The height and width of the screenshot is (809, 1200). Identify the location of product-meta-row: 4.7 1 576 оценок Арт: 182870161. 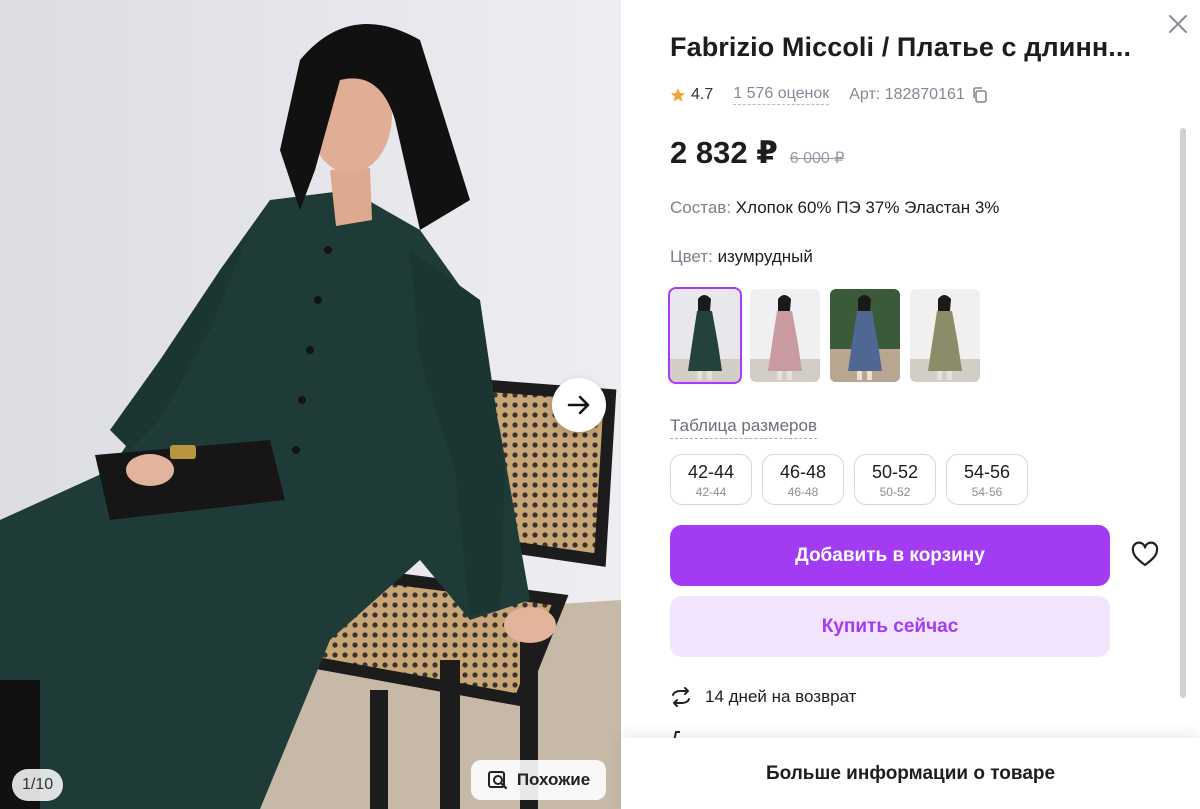
(829, 95).